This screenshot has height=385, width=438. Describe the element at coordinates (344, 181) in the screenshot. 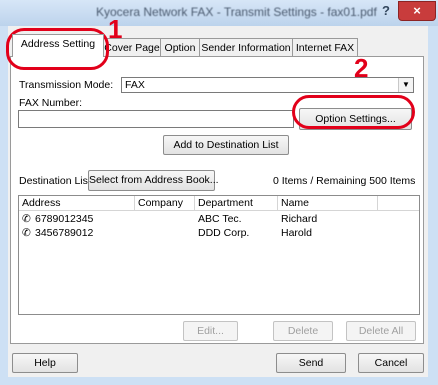

I see `destination-count: 0 Items / Remaining 500 Items` at that location.